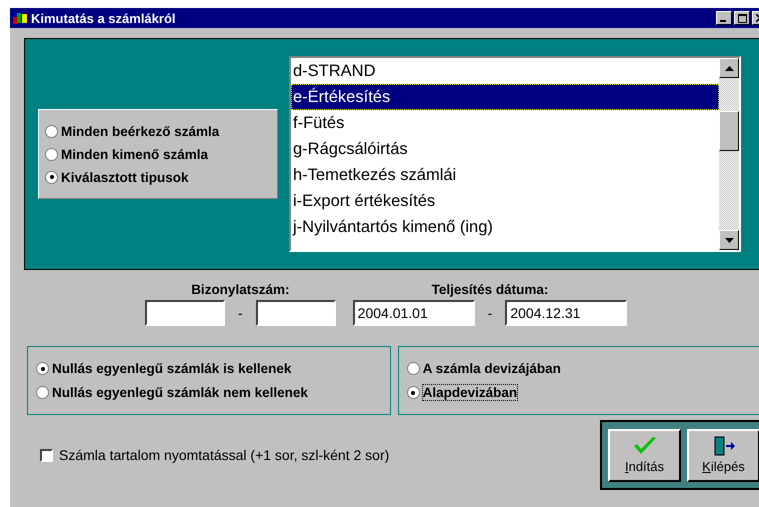  What do you see at coordinates (505, 97) in the screenshot?
I see `list-item: e-Értékesítés` at bounding box center [505, 97].